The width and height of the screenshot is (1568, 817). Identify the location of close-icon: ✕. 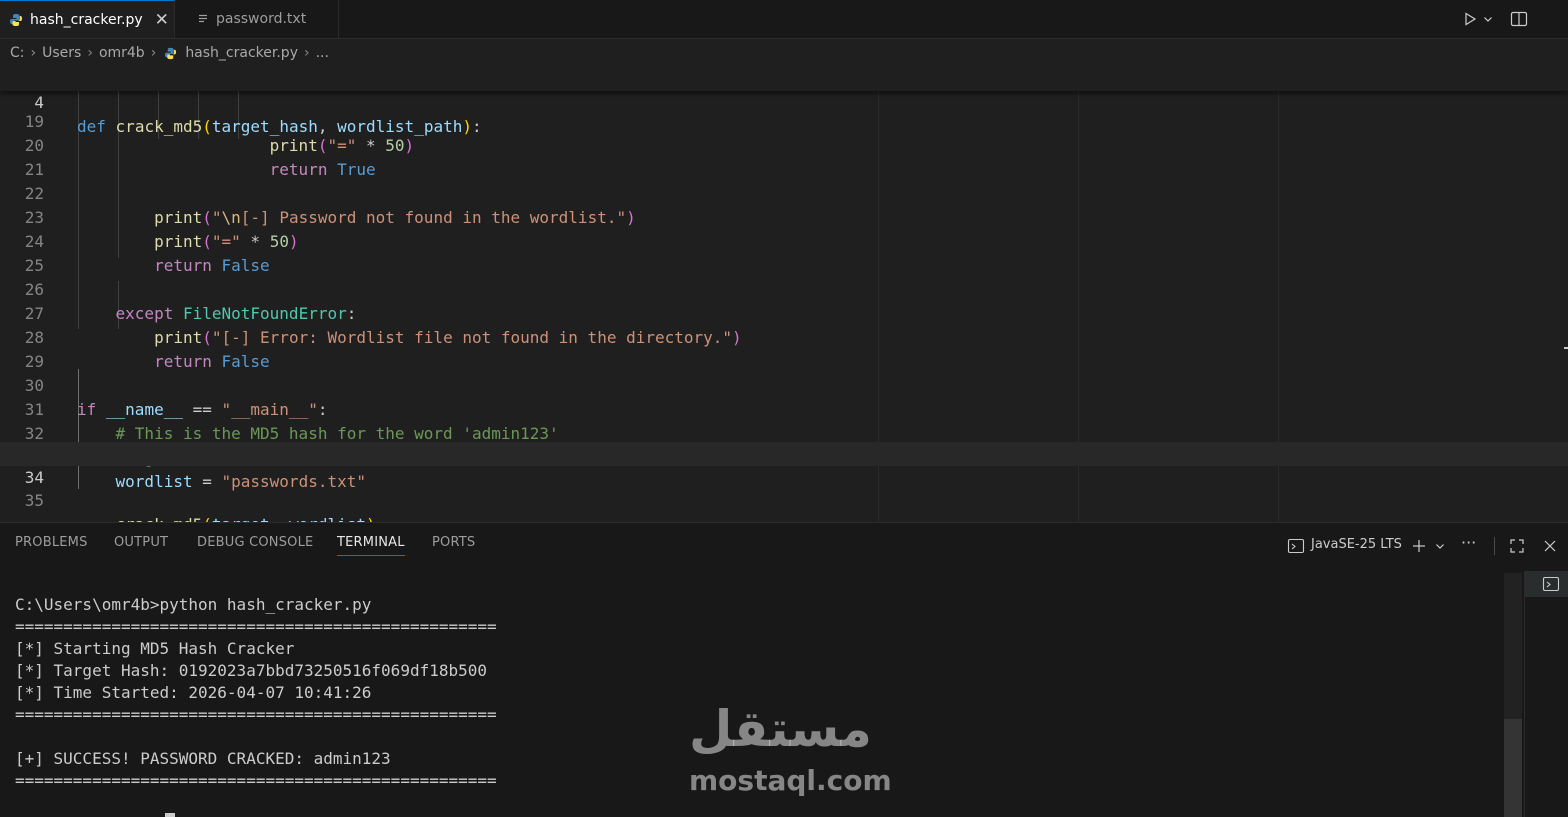
(162, 20).